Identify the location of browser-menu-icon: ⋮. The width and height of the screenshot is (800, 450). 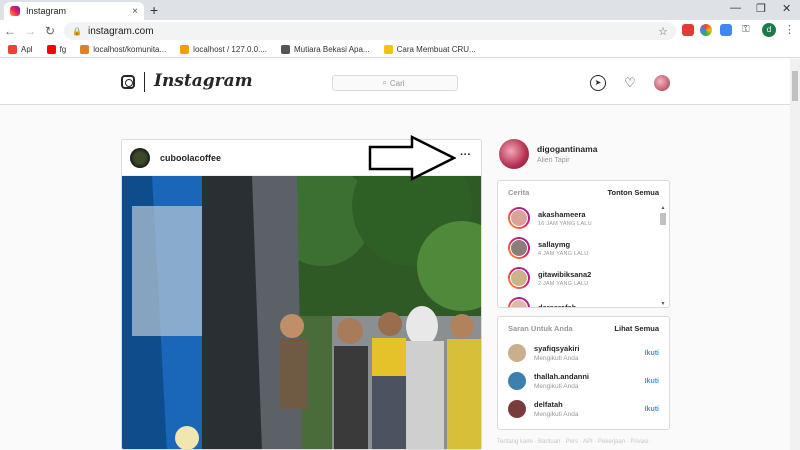
(789, 29).